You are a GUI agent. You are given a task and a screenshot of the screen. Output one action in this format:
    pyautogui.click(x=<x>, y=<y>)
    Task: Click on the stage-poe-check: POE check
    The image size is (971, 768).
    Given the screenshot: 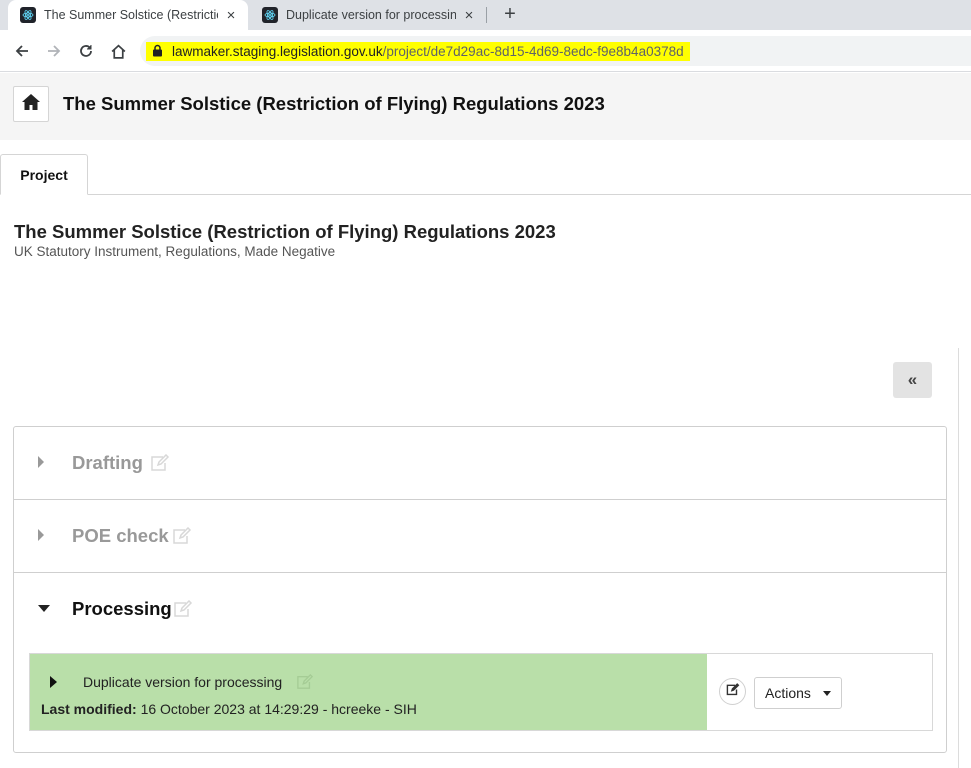 What is the action you would take?
    pyautogui.click(x=480, y=536)
    